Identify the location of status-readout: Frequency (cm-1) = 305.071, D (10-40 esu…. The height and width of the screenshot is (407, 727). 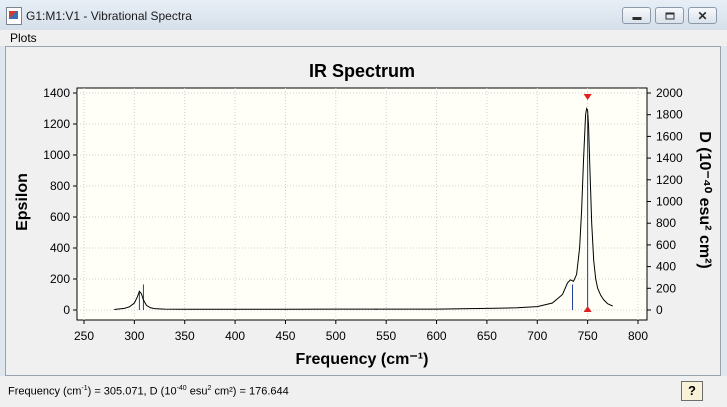
(148, 391).